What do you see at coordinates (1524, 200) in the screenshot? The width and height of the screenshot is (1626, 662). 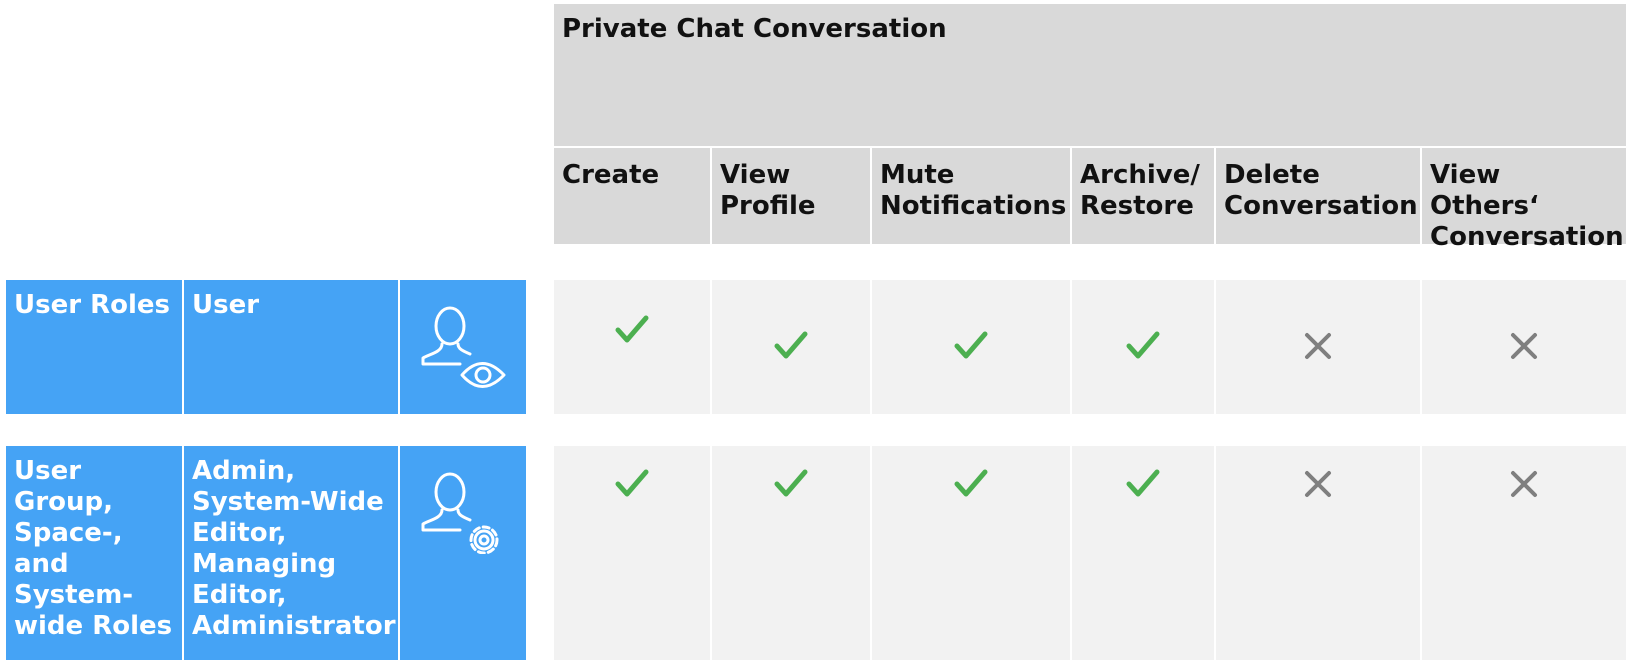 I see `column-header-view-others-conversation: View Others‘ Conversation` at bounding box center [1524, 200].